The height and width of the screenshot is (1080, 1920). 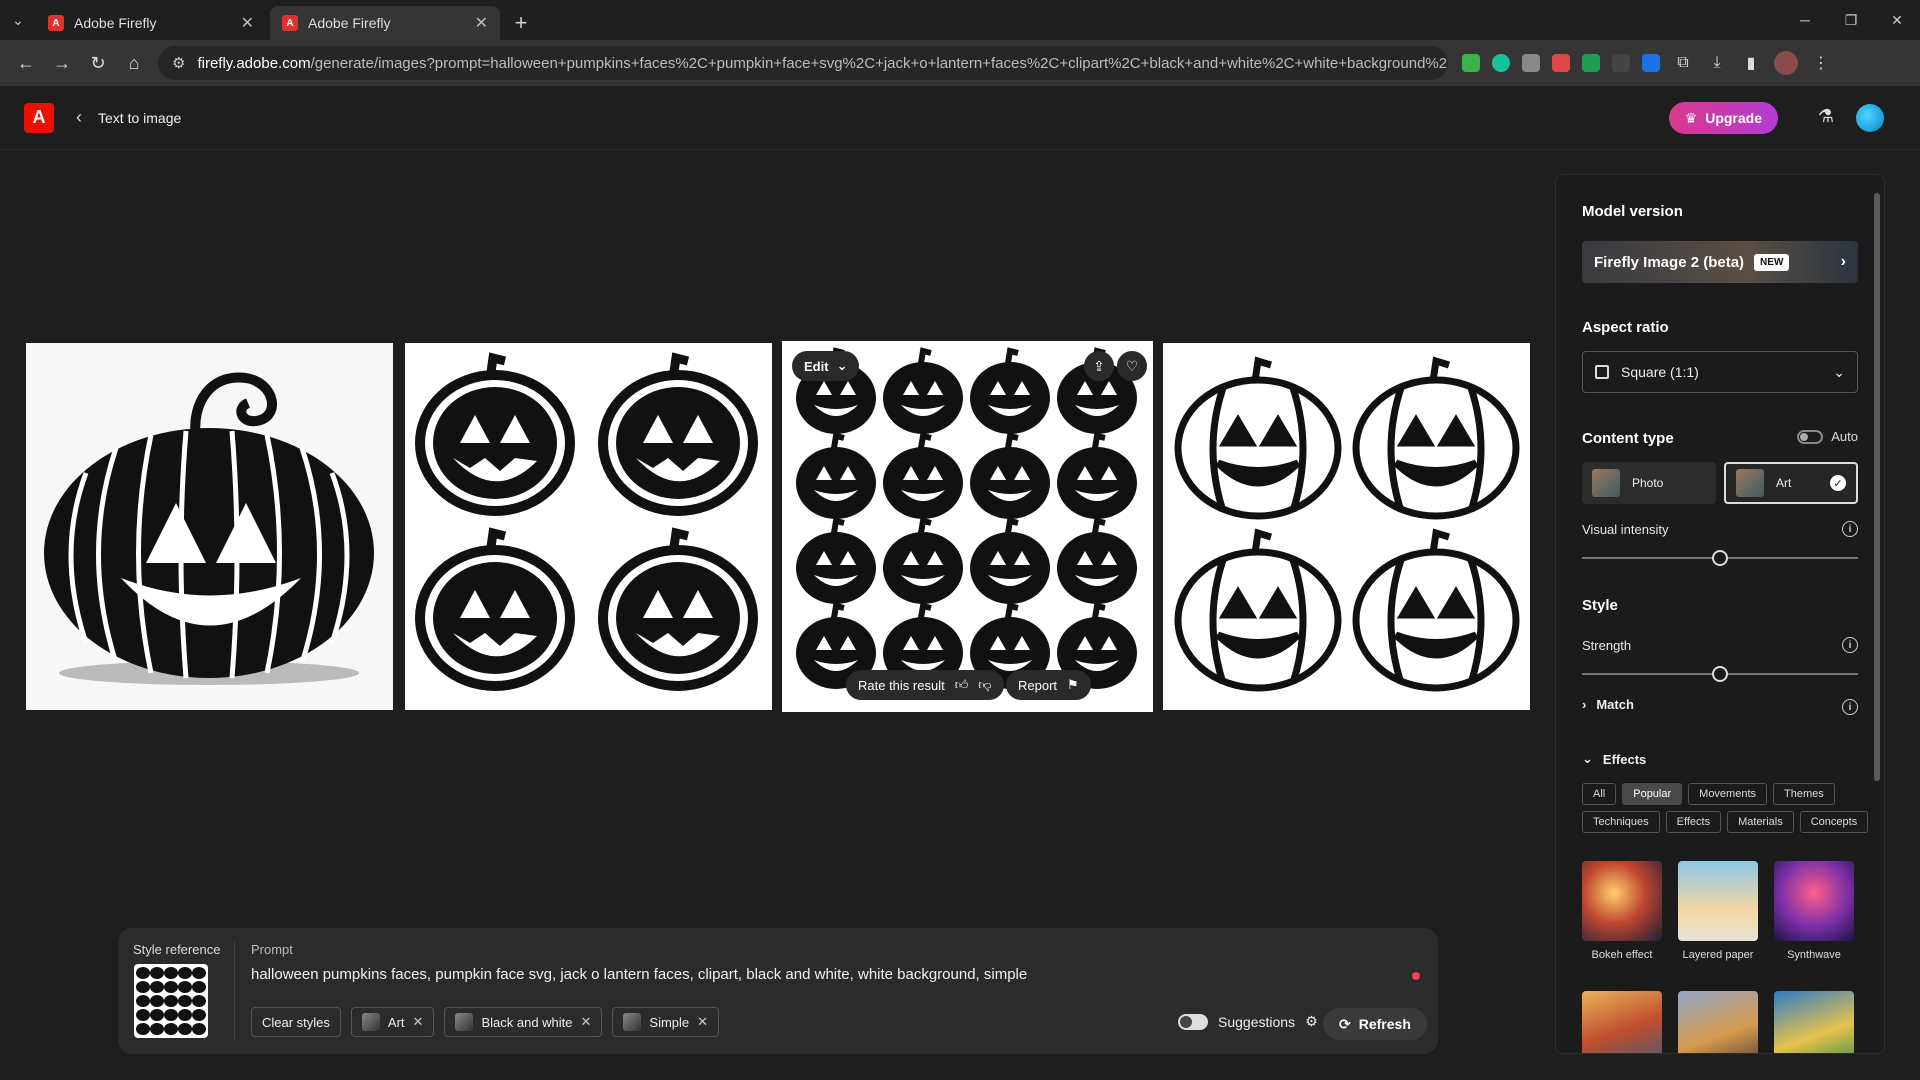 What do you see at coordinates (521, 23) in the screenshot?
I see `new-tab-icon: +` at bounding box center [521, 23].